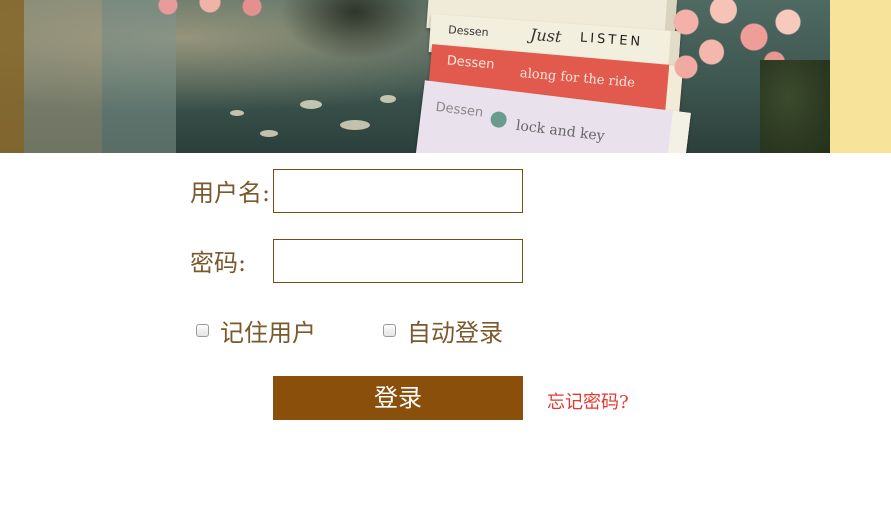  Describe the element at coordinates (398, 398) in the screenshot. I see `login-button: 登录` at that location.